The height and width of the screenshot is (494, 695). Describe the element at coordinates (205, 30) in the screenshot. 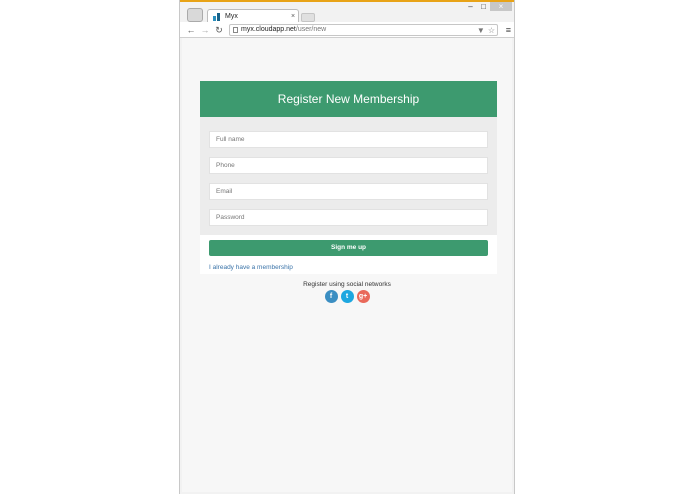

I see `forward-button: →` at that location.